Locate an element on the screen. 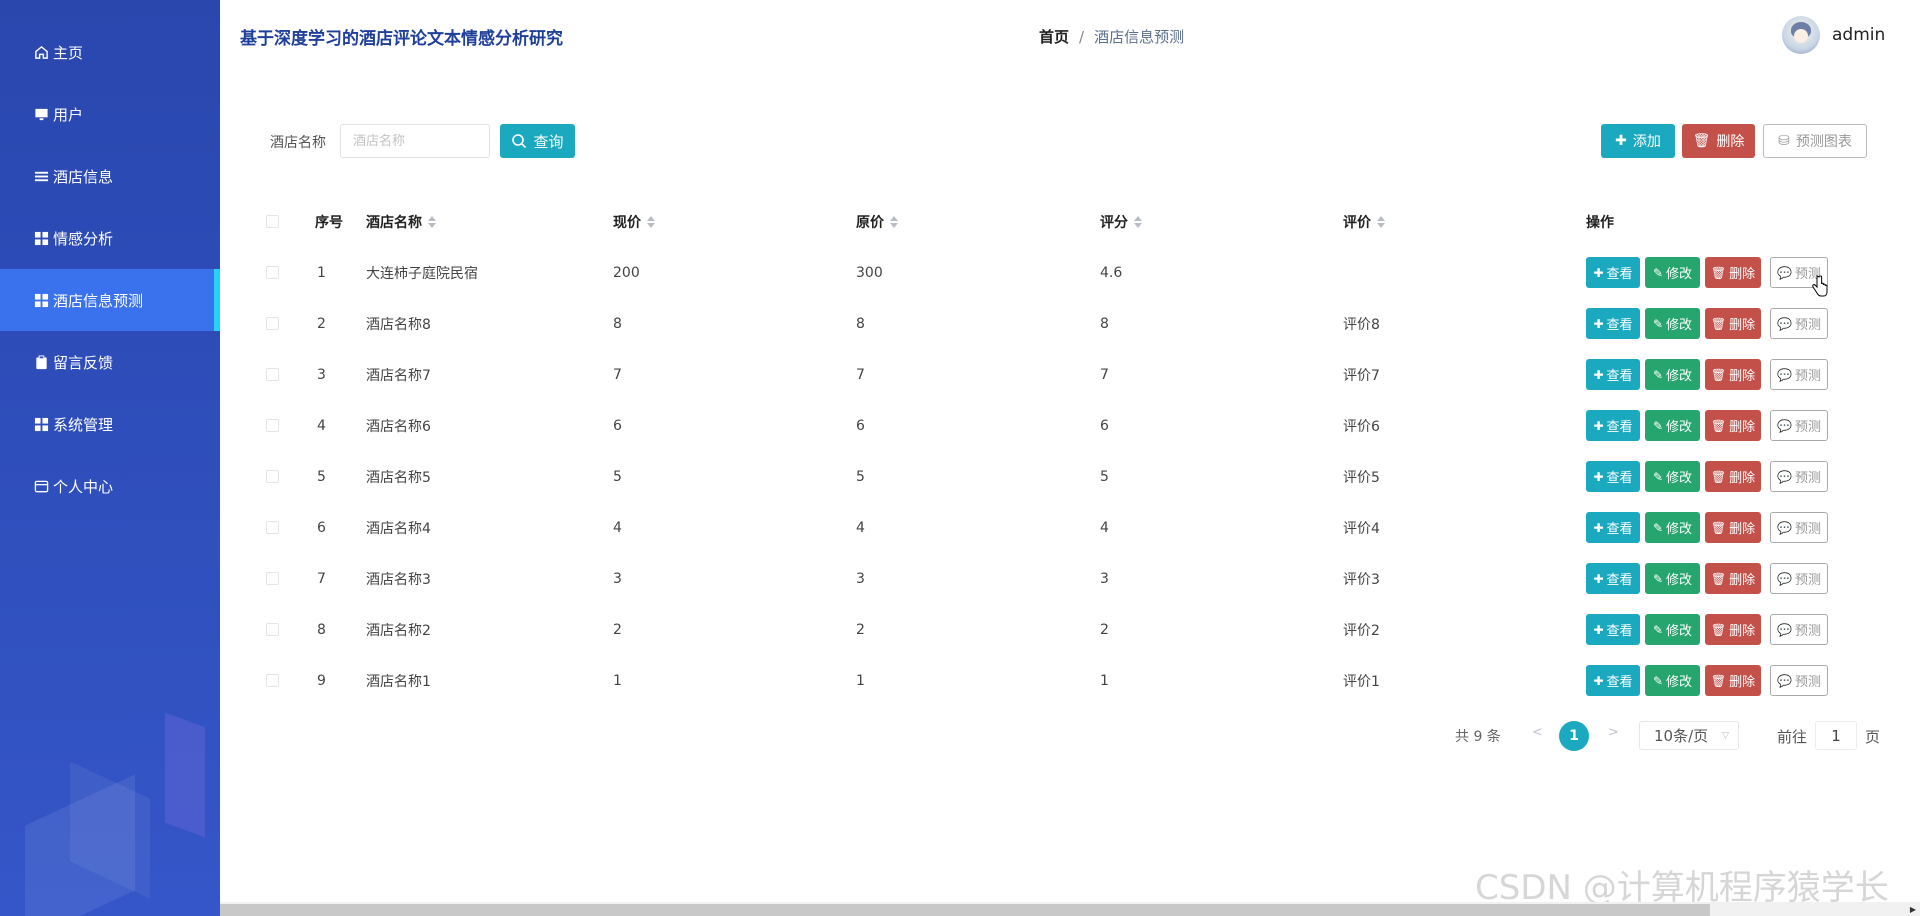  user-menu: admin is located at coordinates (1833, 35).